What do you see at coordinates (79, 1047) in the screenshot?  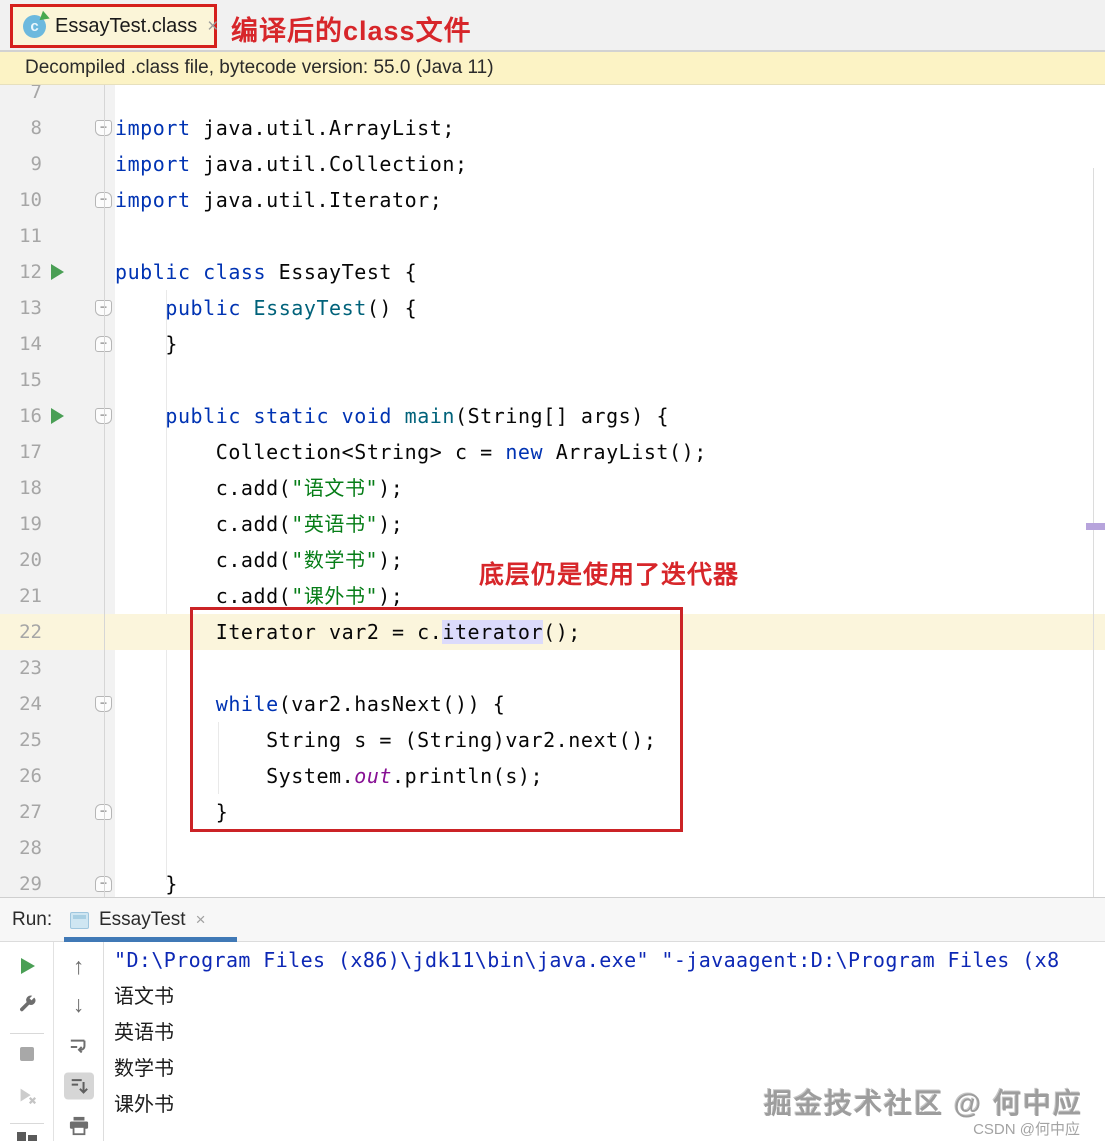 I see `soft-wrap-icon` at bounding box center [79, 1047].